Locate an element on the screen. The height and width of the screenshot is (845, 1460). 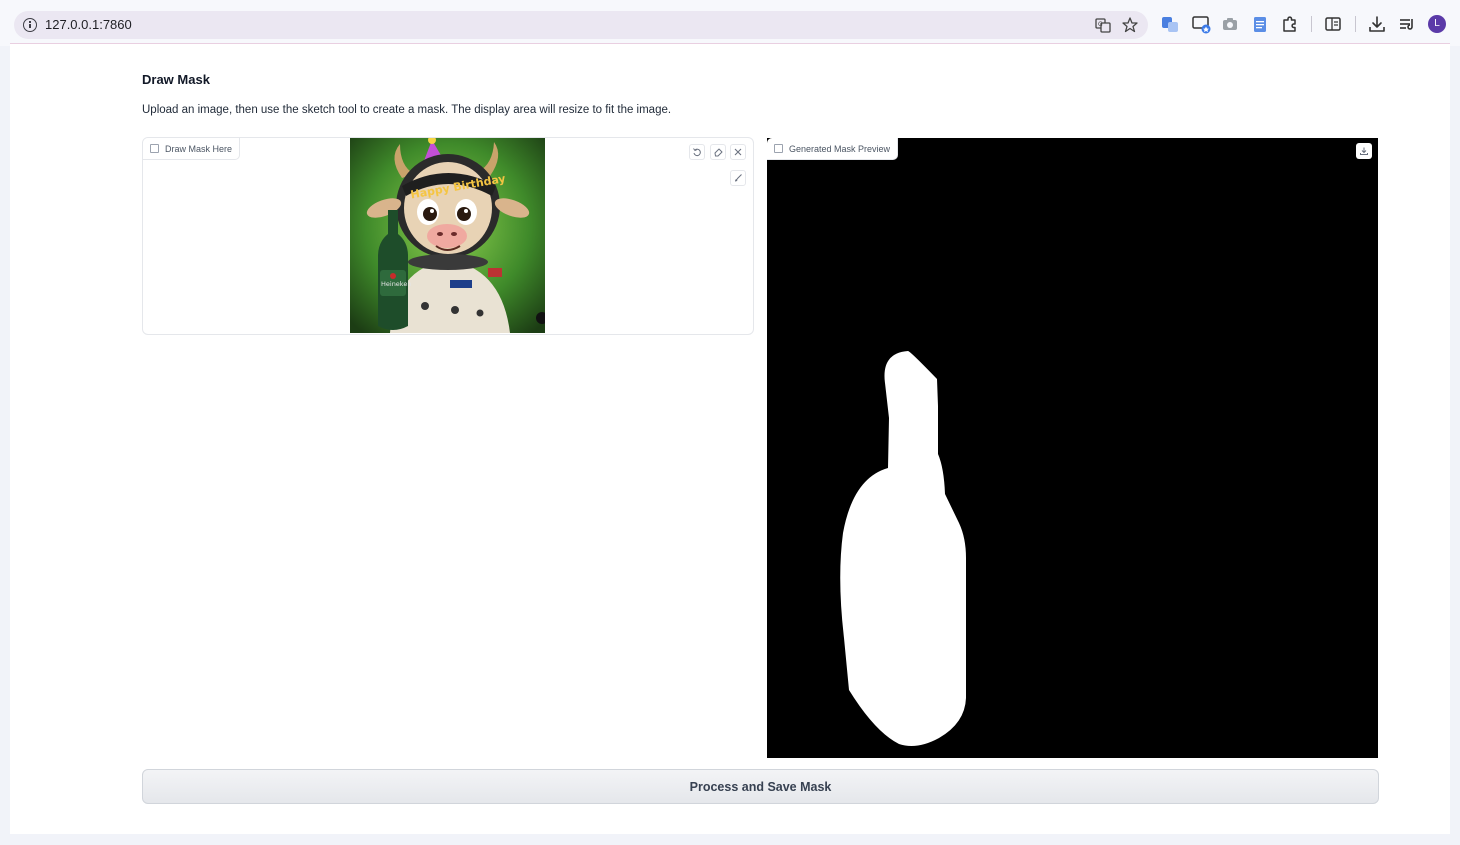
sketch-label: Draw Mask Here is located at coordinates (192, 149).